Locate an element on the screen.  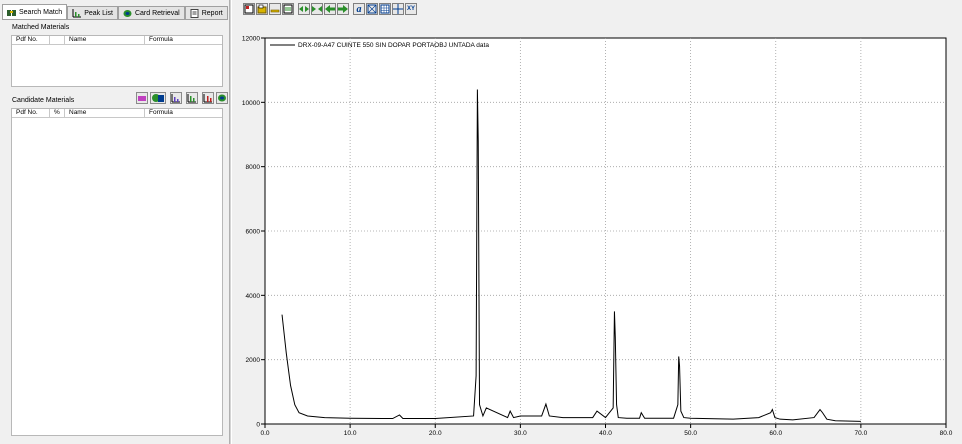
tab-report: Report is located at coordinates (206, 13).